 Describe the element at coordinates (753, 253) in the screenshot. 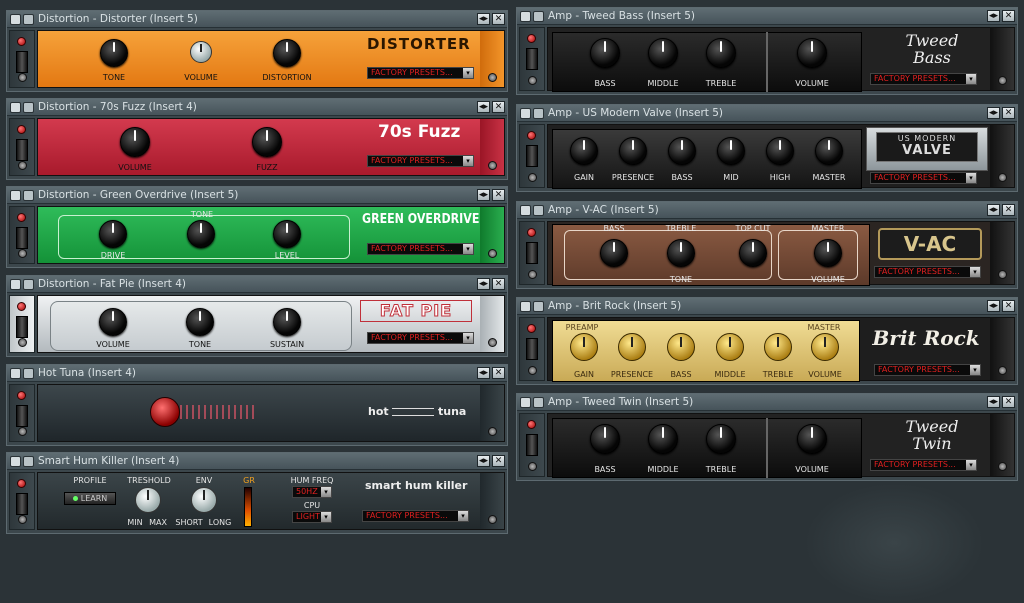

I see `top-cut-knob` at that location.